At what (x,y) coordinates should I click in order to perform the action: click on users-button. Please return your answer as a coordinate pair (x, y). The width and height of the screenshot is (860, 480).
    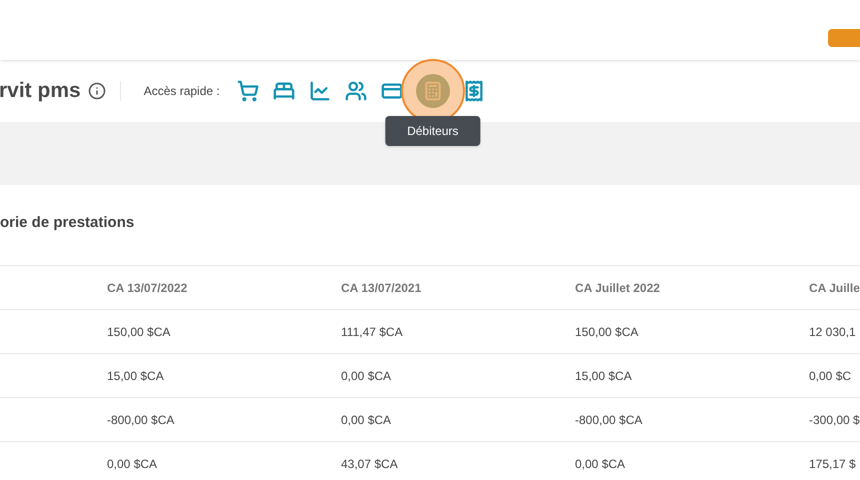
    Looking at the image, I should click on (356, 91).